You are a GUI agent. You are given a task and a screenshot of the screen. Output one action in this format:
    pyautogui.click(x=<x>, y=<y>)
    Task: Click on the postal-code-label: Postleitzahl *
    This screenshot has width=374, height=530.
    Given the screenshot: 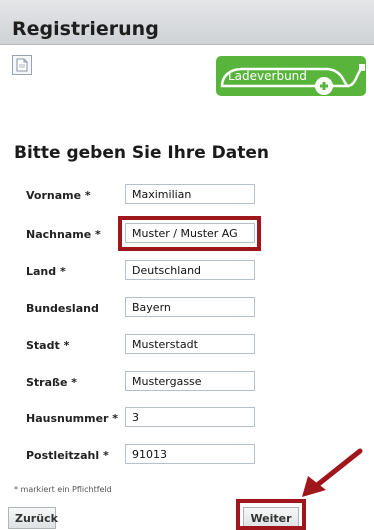 What is the action you would take?
    pyautogui.click(x=67, y=455)
    